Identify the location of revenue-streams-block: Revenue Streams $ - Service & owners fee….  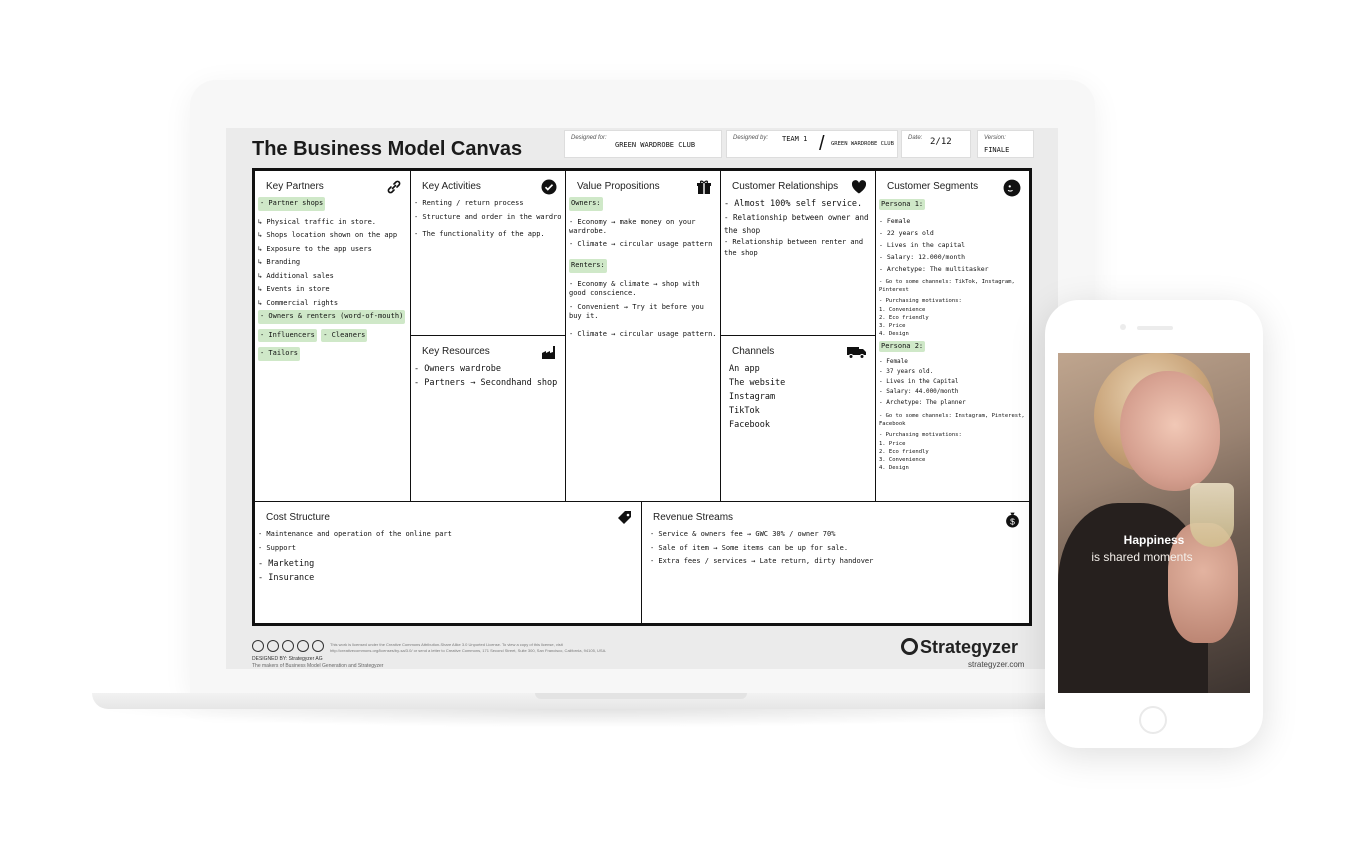
(835, 562).